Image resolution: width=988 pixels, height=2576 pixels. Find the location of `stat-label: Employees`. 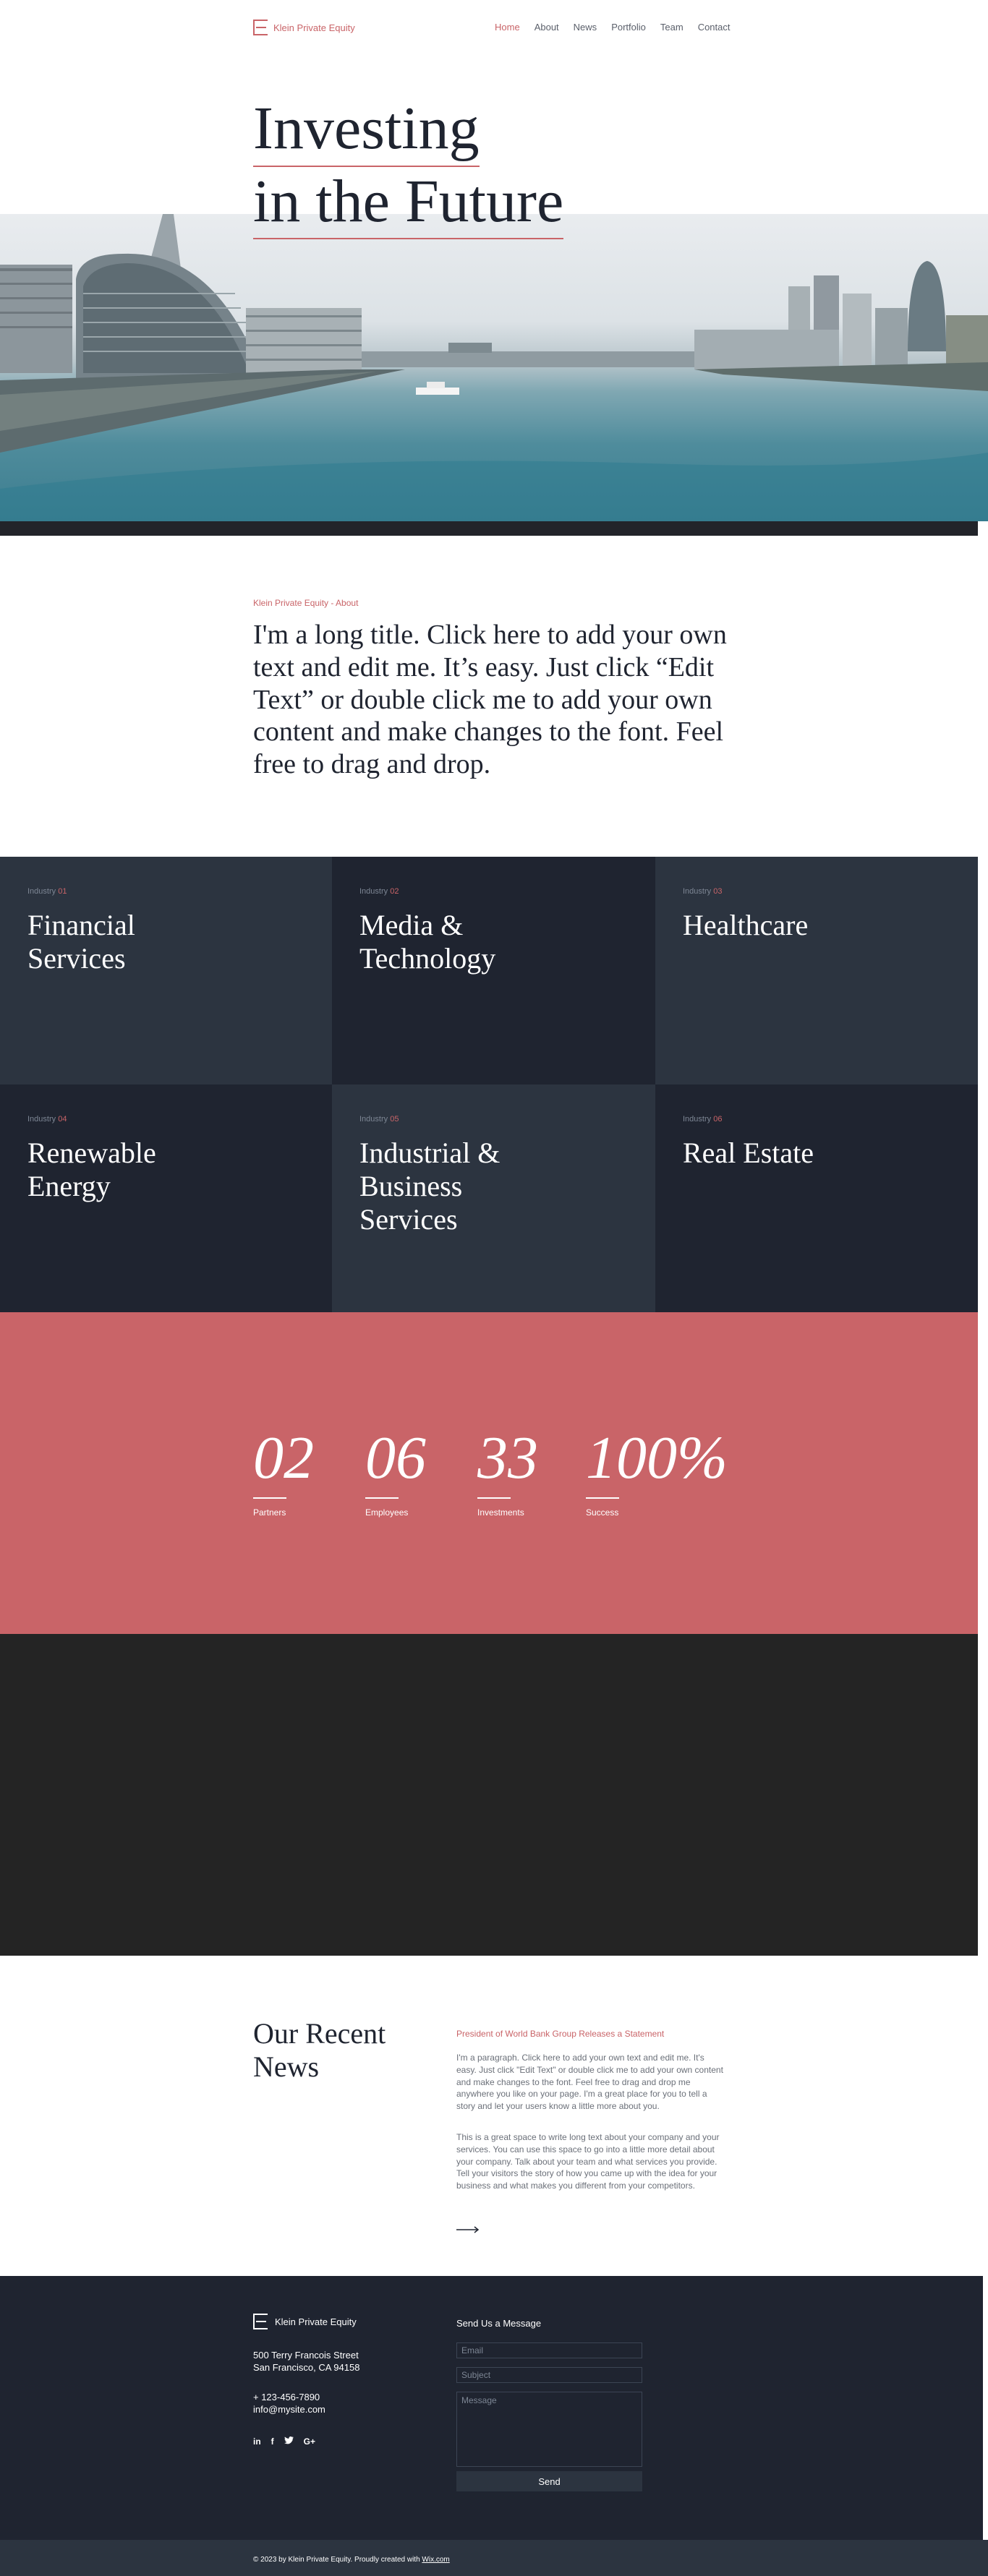

stat-label: Employees is located at coordinates (387, 1512).